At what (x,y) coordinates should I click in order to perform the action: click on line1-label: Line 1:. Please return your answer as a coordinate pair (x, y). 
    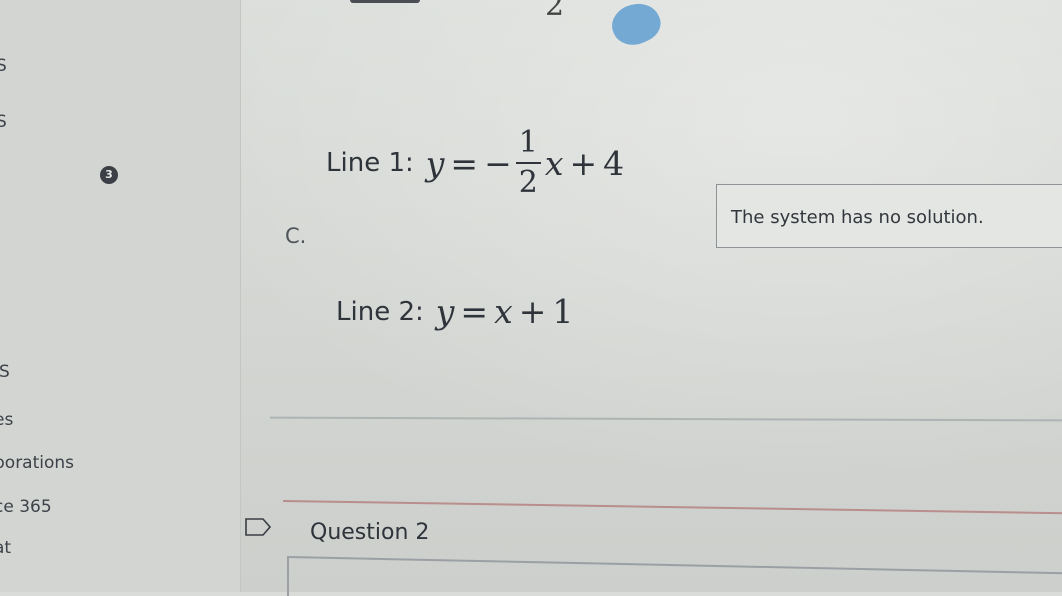
    Looking at the image, I should click on (370, 163).